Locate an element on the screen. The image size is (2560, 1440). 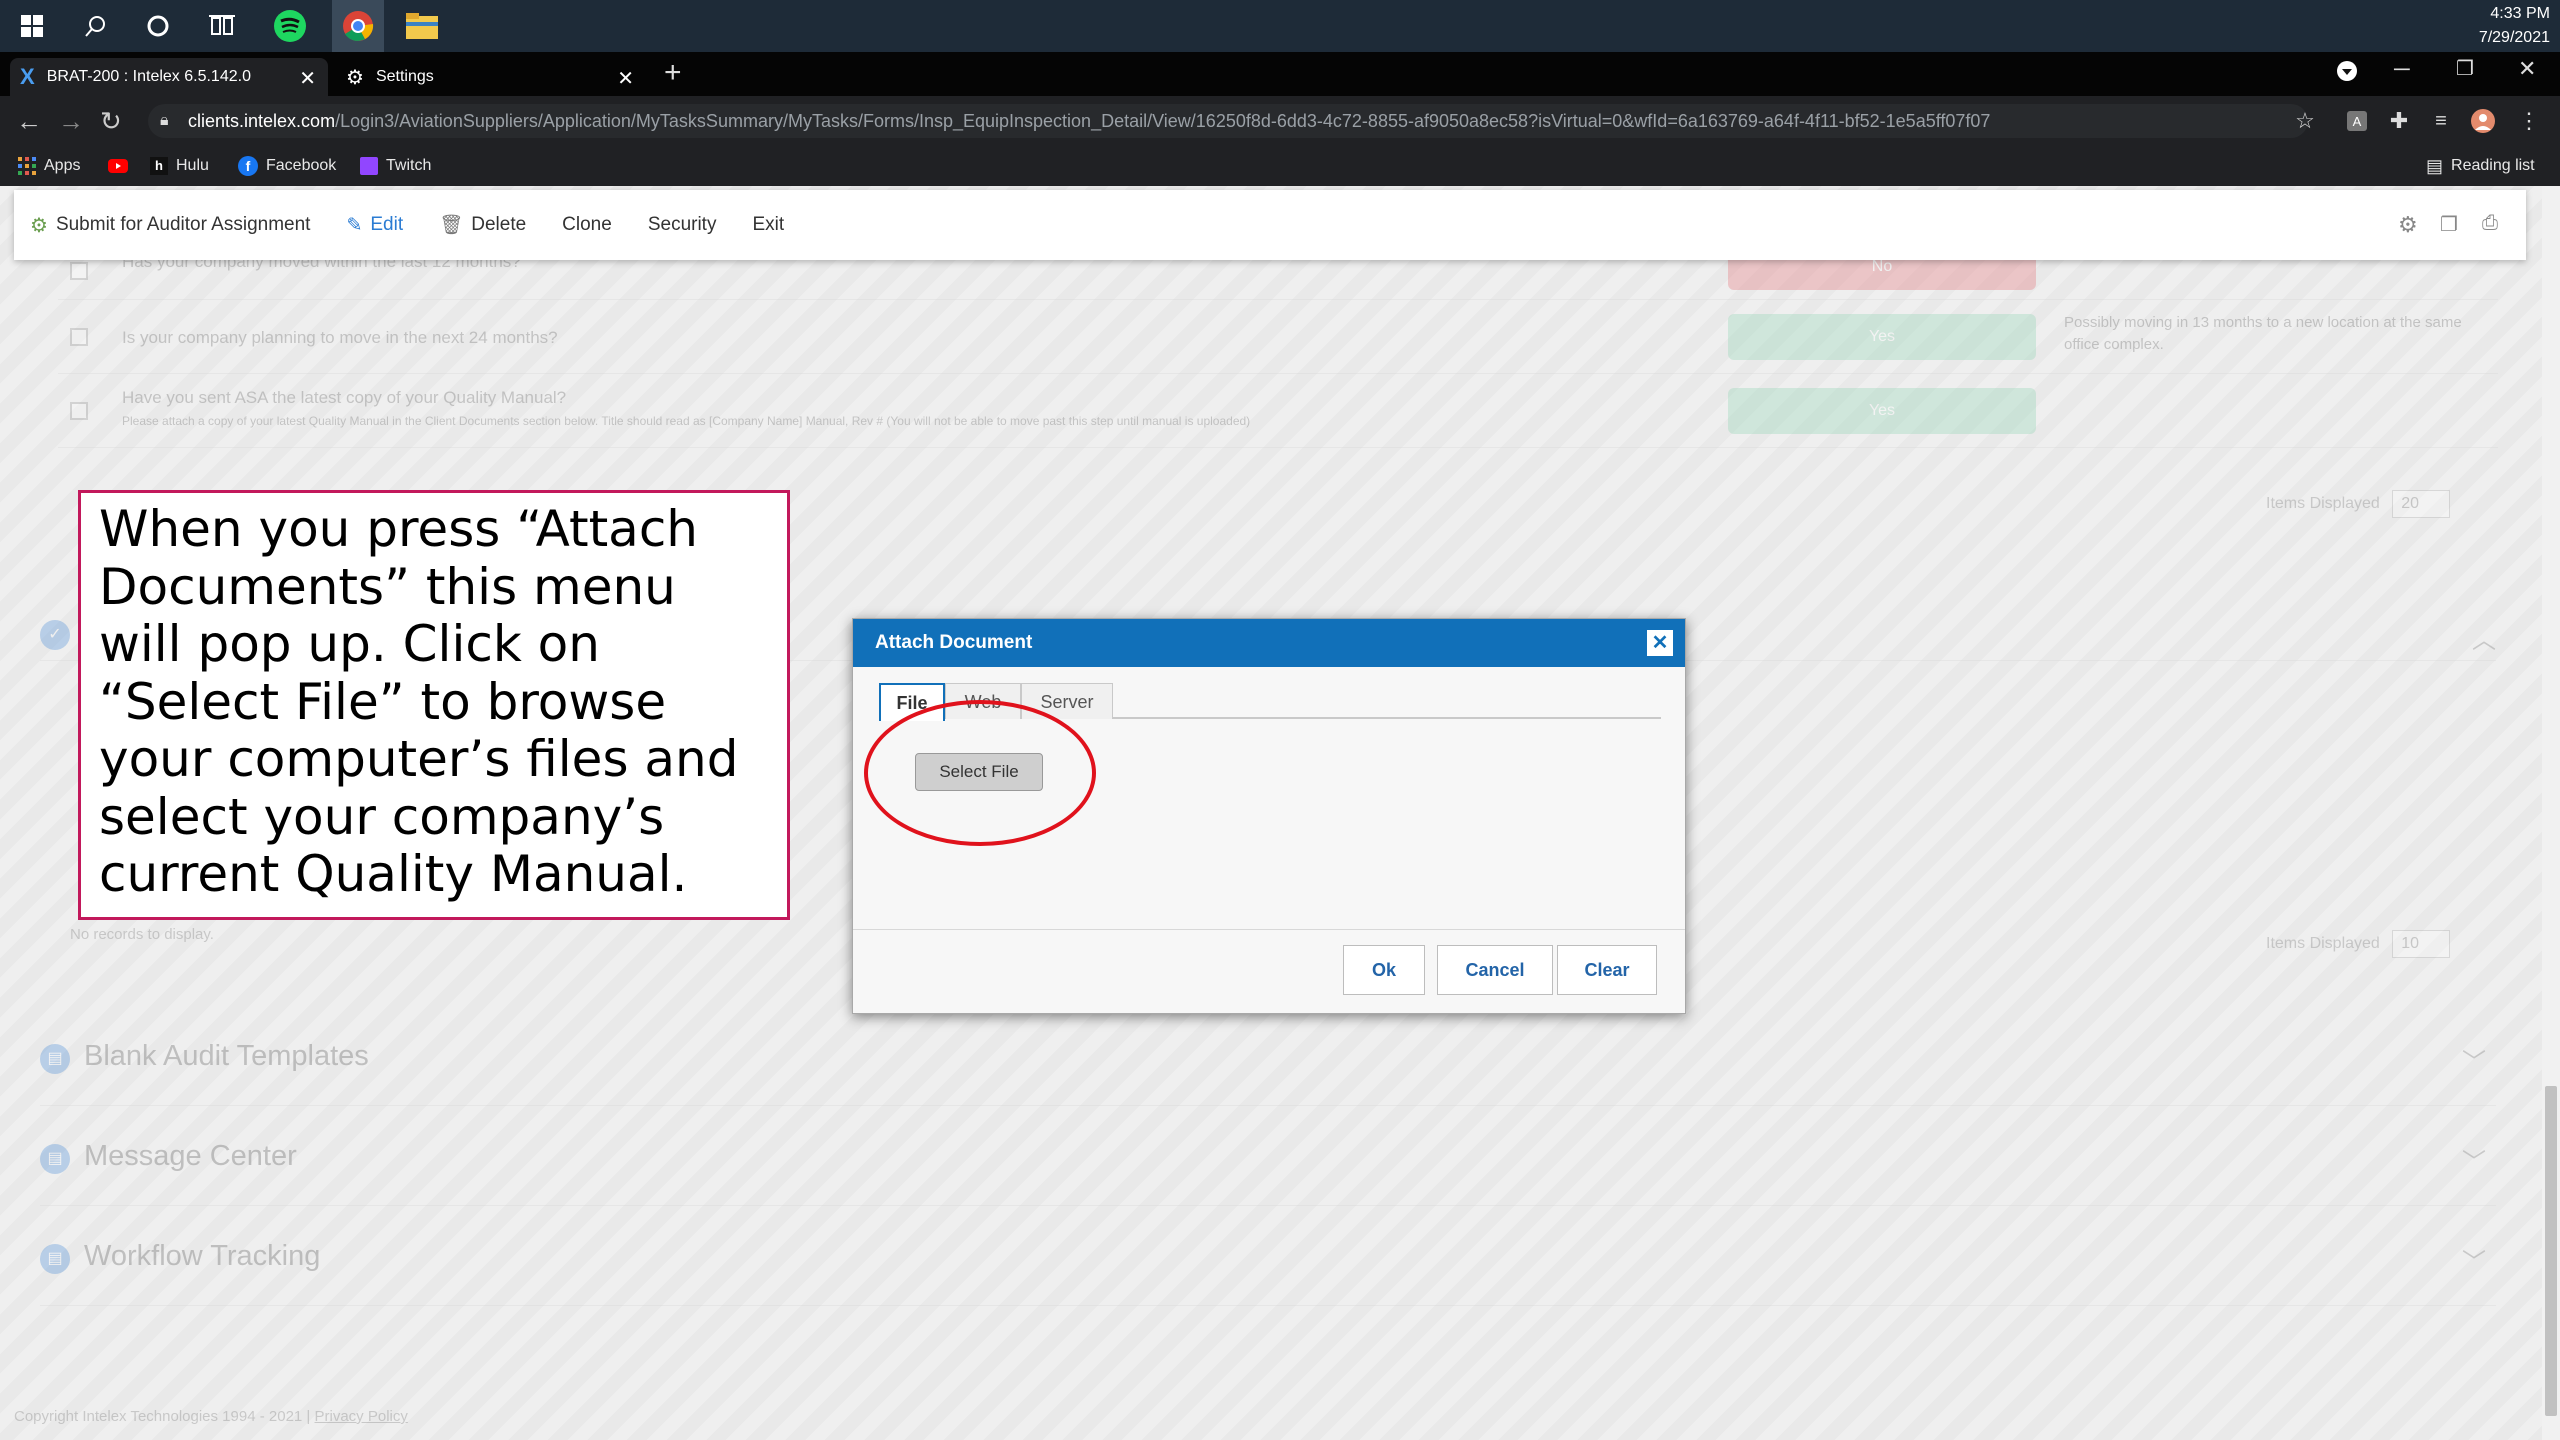
browser-tab-intelex: X BRAT-200 : Intelex 6.5.142.0 ✕ is located at coordinates (169, 77).